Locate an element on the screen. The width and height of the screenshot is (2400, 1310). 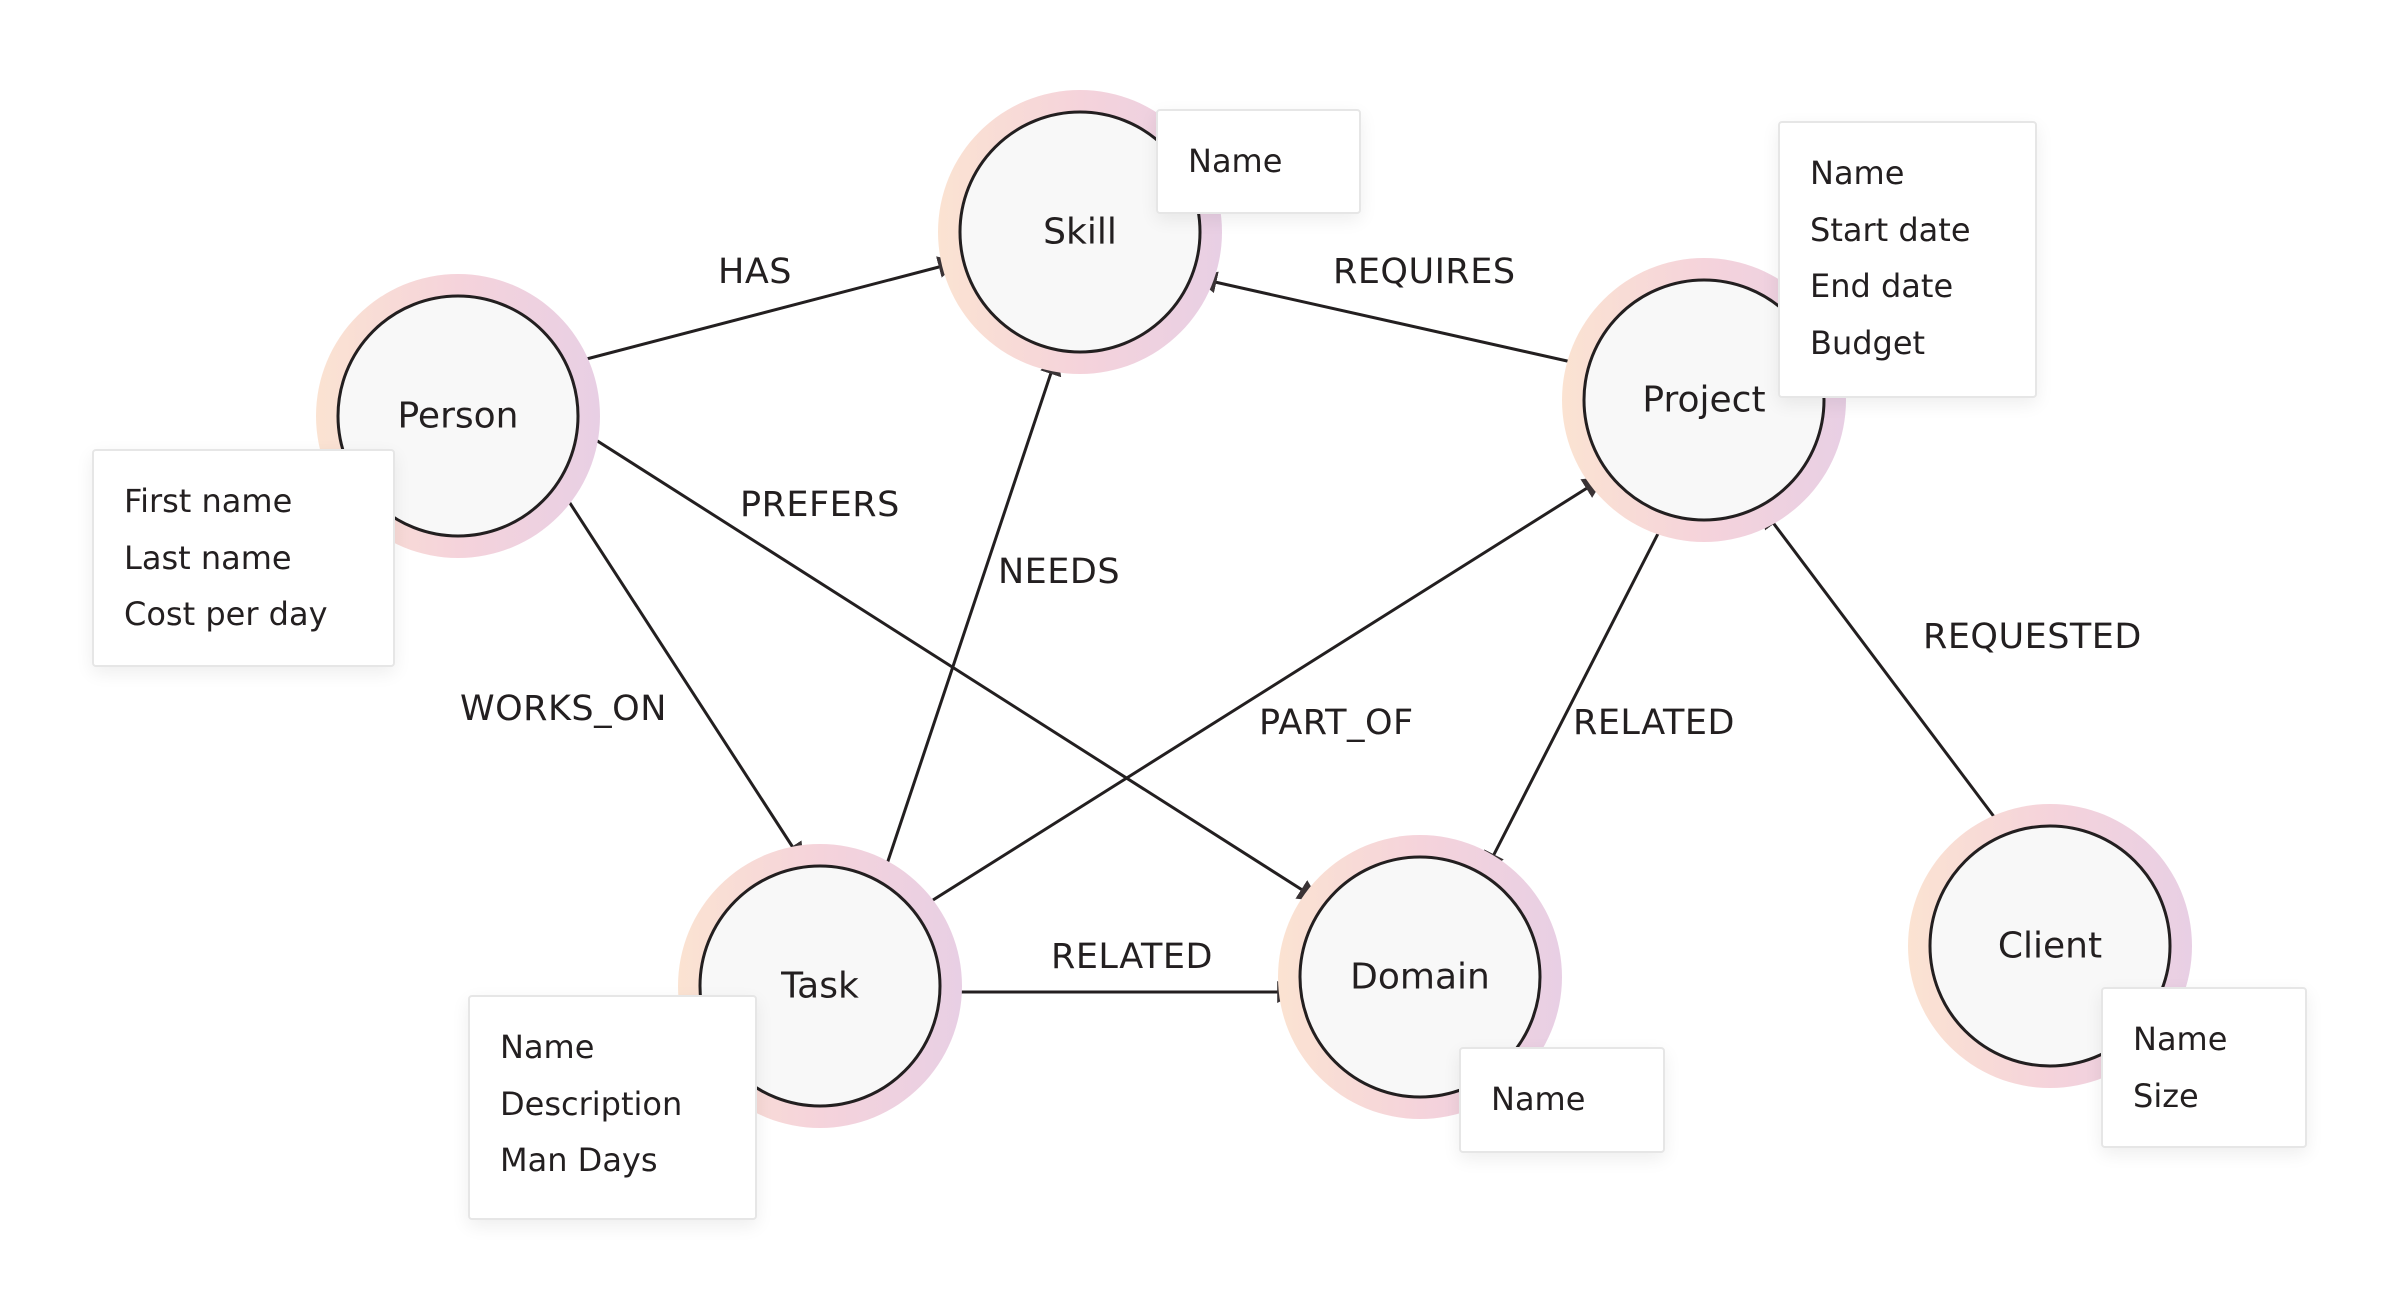
node-person-properties-box: First name Last name Cost per day is located at coordinates (243, 558).